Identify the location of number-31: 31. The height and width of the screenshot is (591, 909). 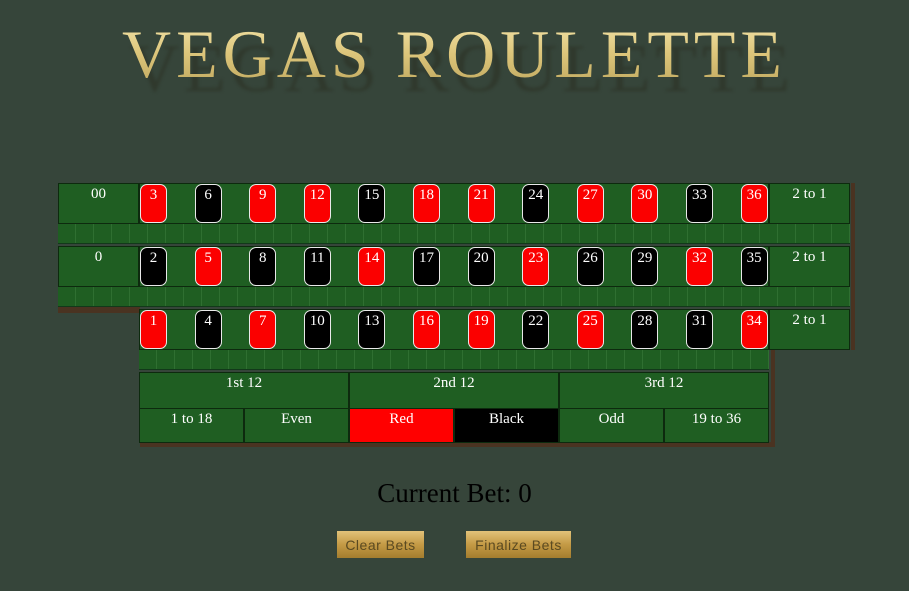
(699, 329).